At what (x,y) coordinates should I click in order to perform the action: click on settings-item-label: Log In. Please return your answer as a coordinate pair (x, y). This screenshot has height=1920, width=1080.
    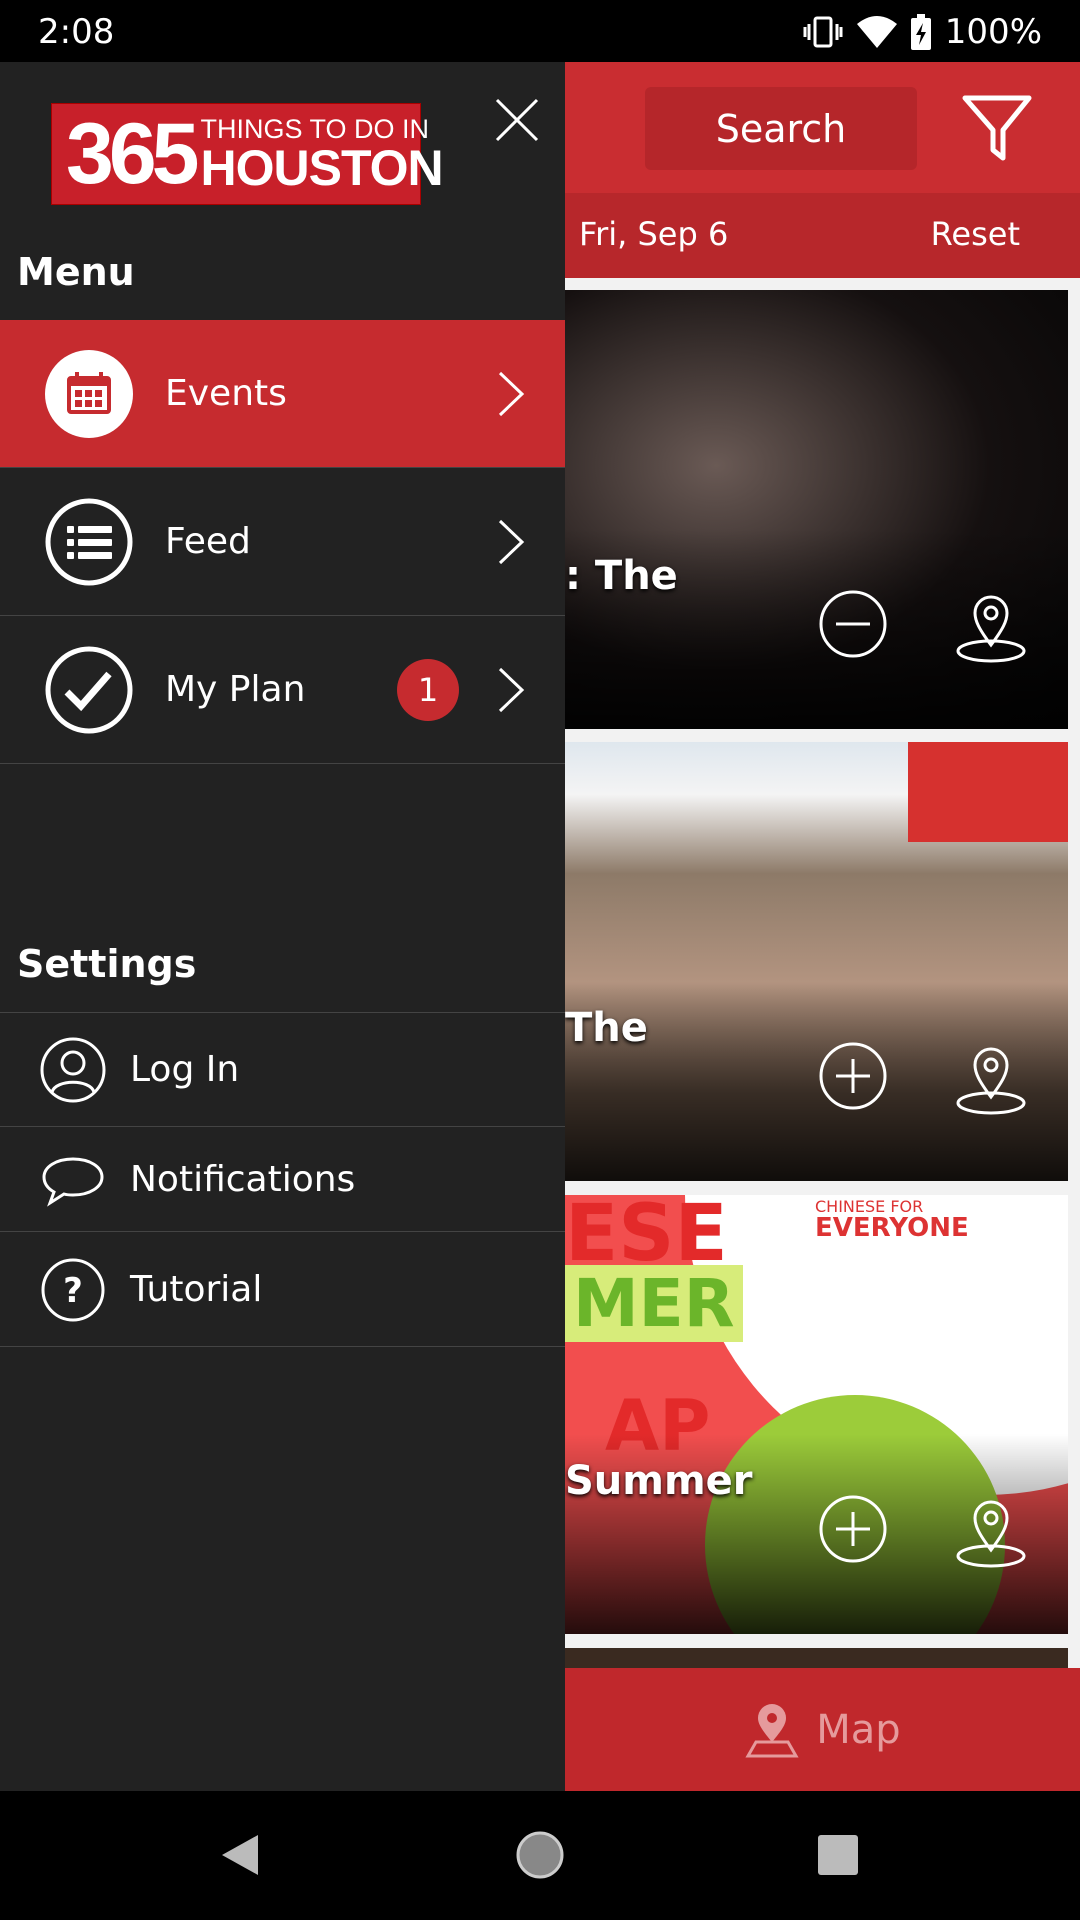
    Looking at the image, I should click on (185, 1069).